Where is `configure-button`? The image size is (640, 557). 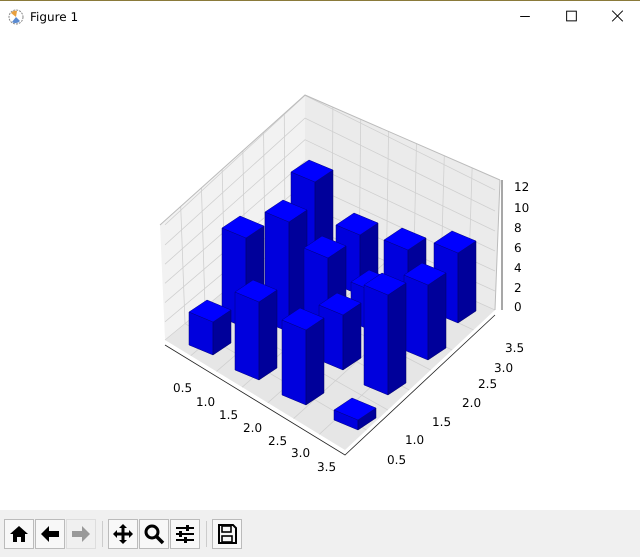 configure-button is located at coordinates (185, 533).